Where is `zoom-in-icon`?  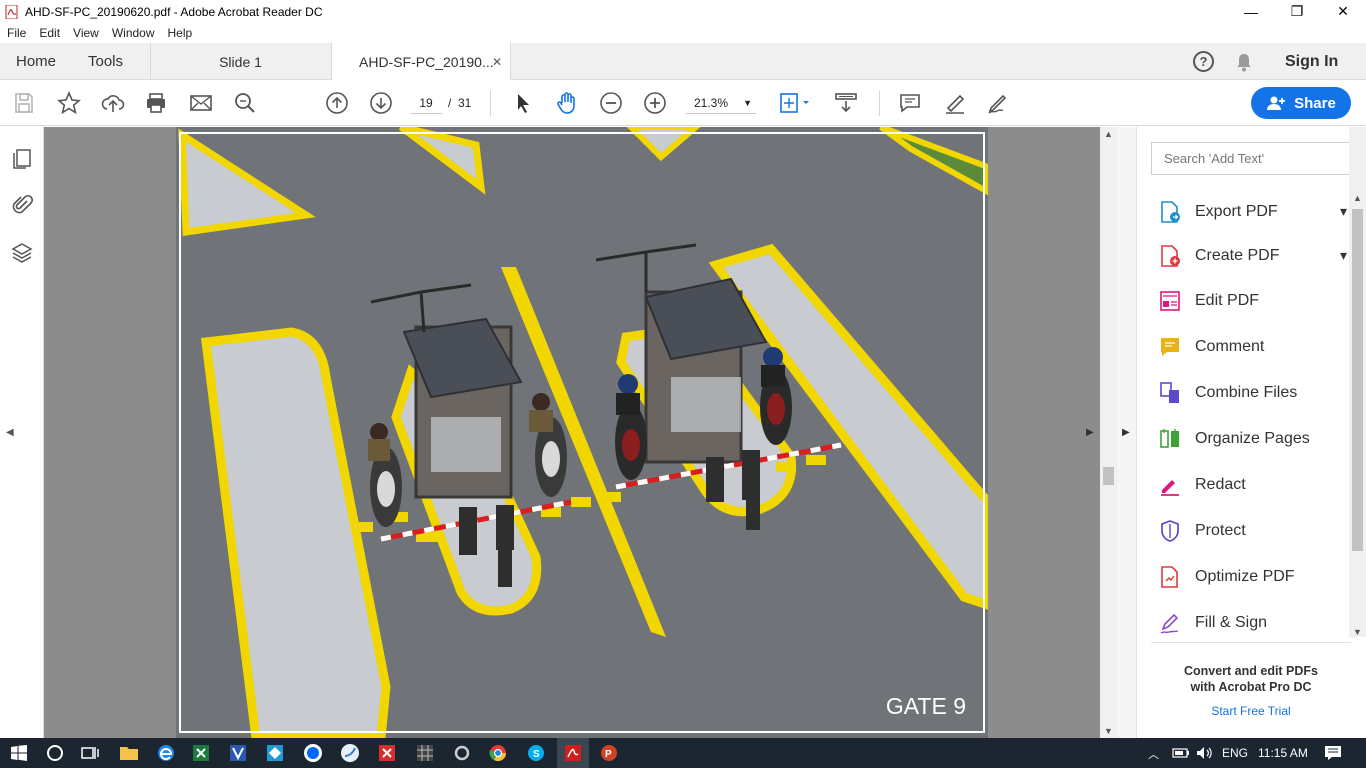
zoom-in-icon is located at coordinates (655, 103).